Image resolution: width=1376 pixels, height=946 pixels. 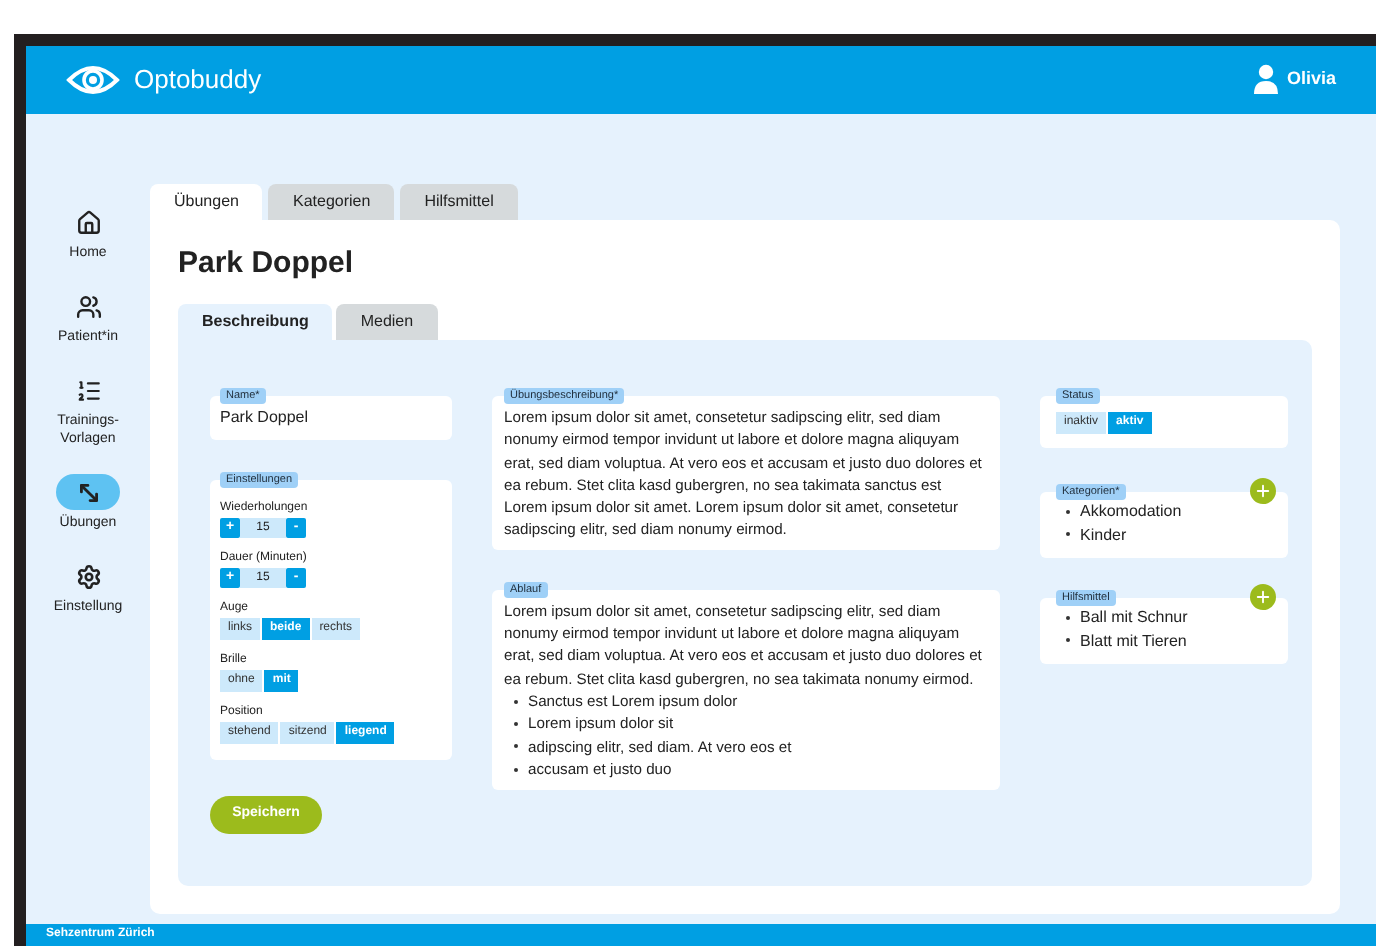 What do you see at coordinates (88, 222) in the screenshot?
I see `home-icon` at bounding box center [88, 222].